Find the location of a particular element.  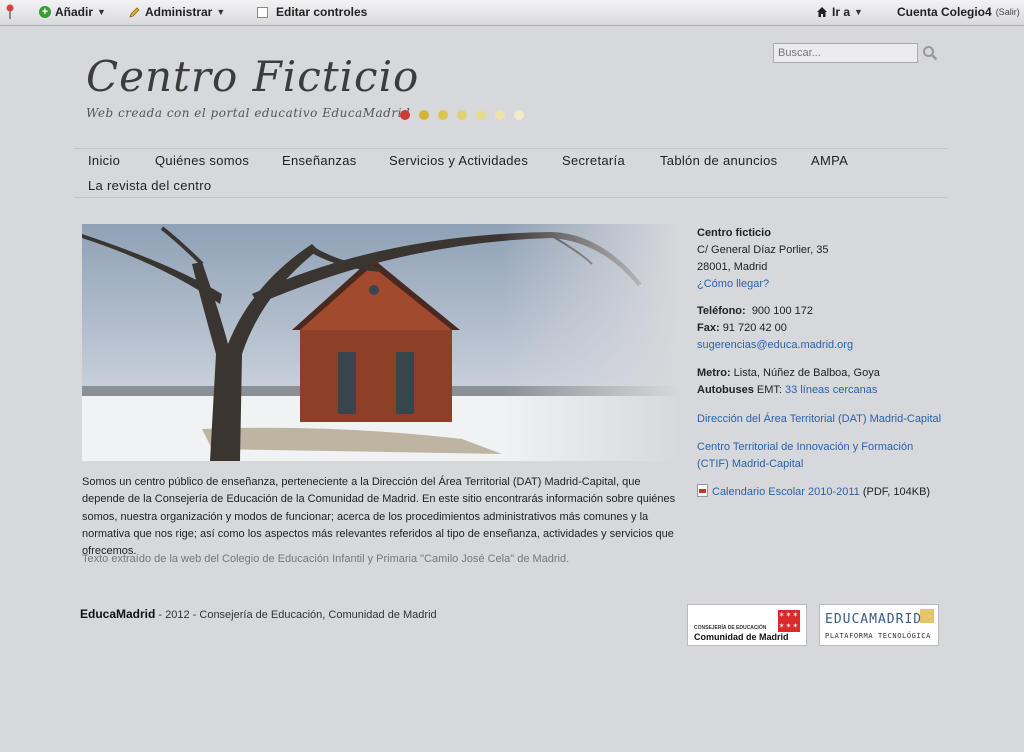

goto-menu: Ir a ▼ is located at coordinates (839, 12).